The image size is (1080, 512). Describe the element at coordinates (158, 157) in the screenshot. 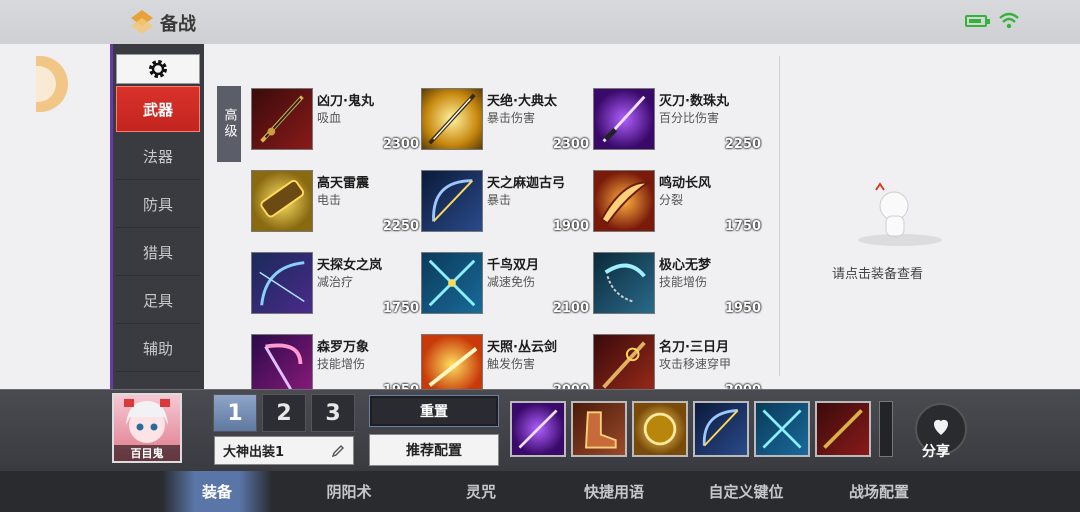

I see `category-magic-tool: 法器` at that location.